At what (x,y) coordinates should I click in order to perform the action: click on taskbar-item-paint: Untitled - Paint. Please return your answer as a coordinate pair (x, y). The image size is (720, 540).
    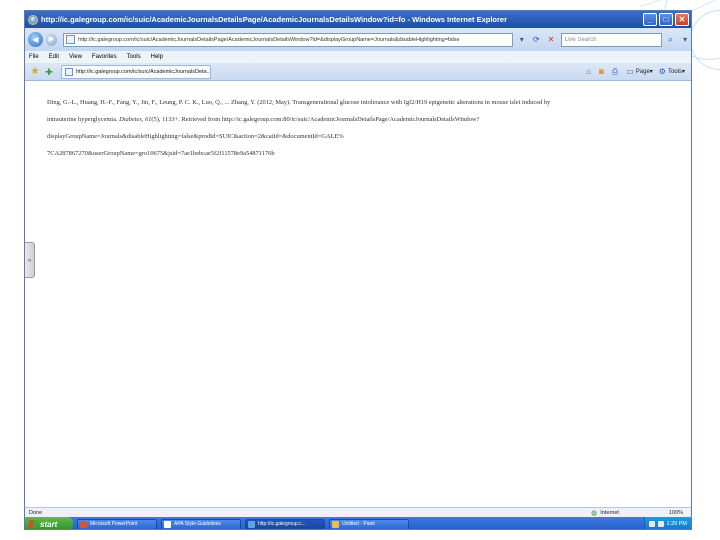
    Looking at the image, I should click on (369, 523).